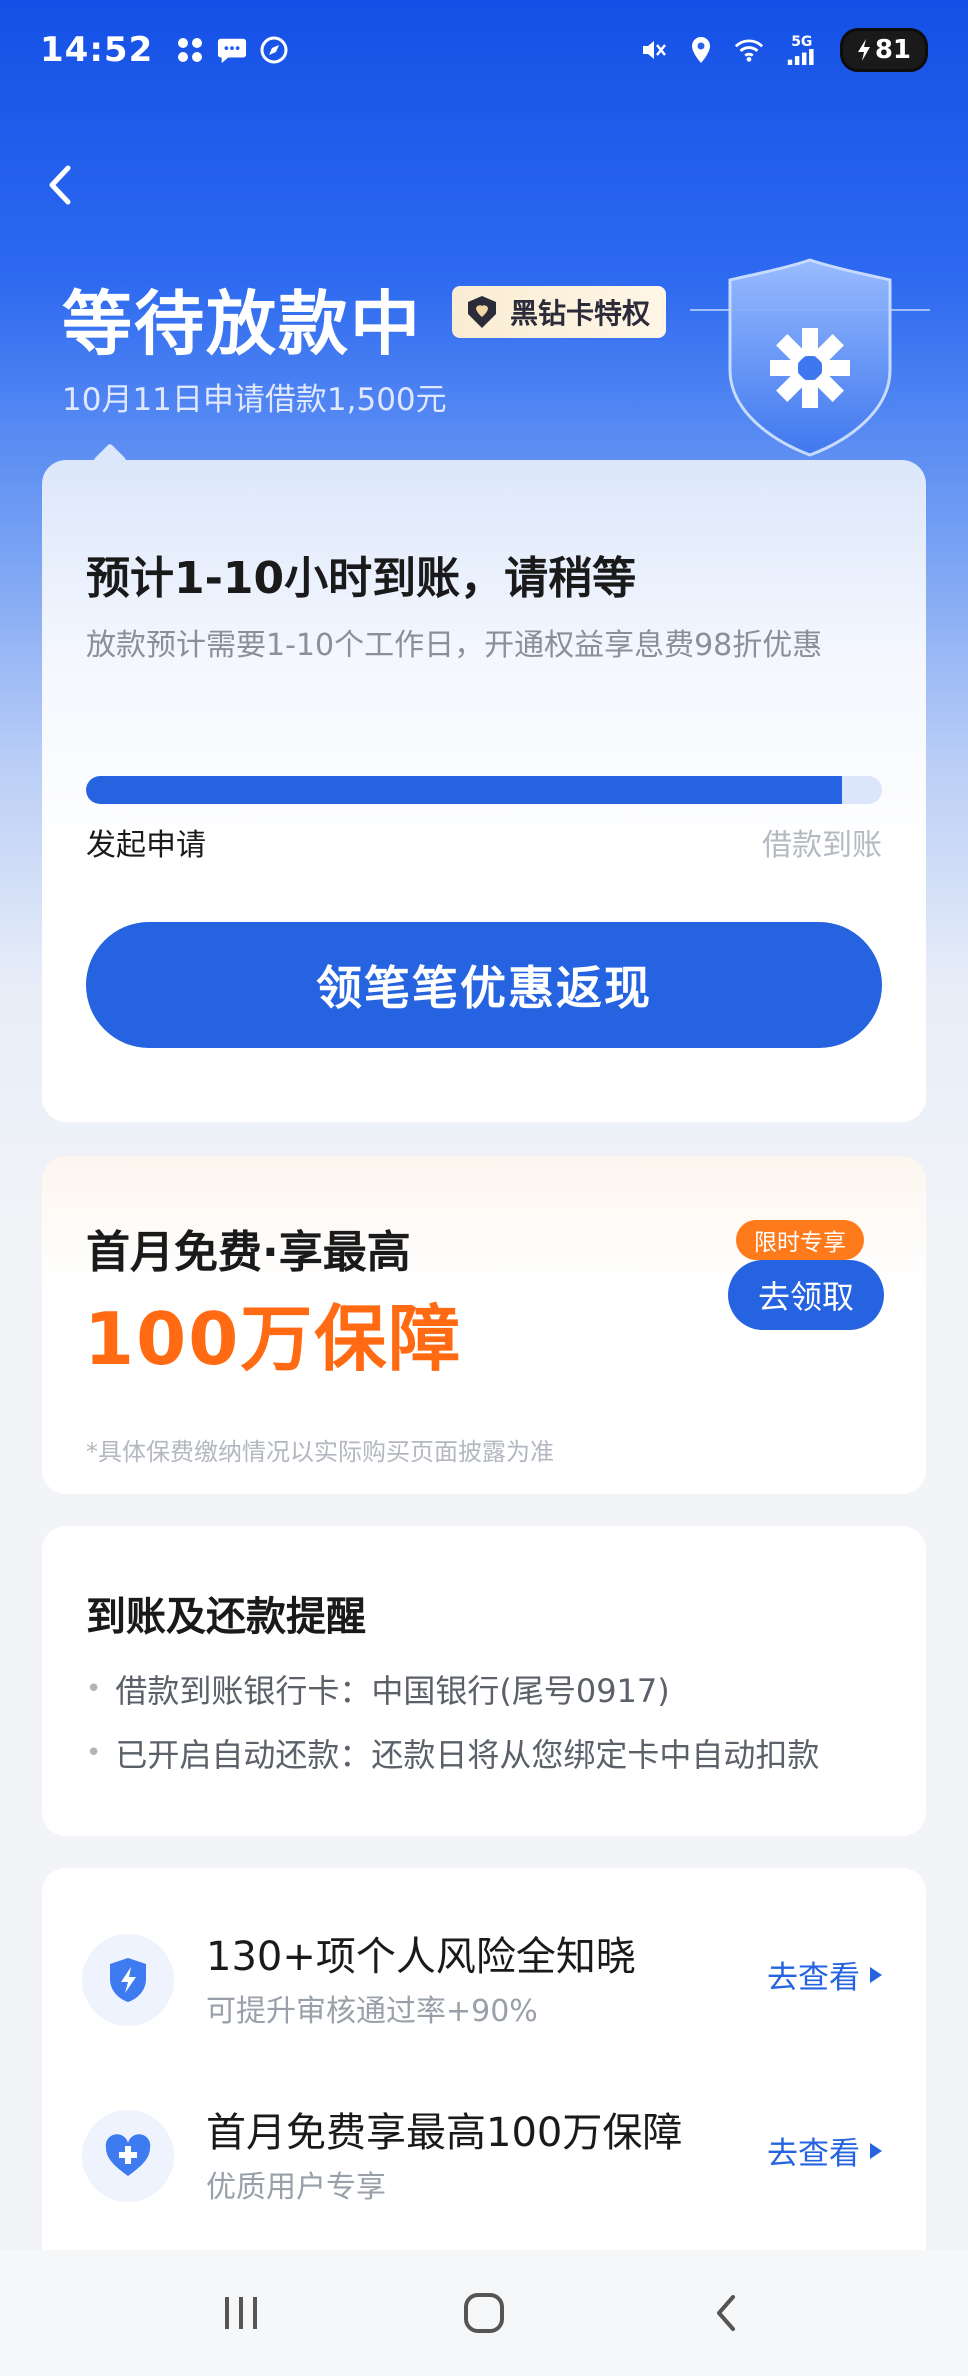 The height and width of the screenshot is (2376, 968). I want to click on system-nav-bar, so click(484, 2313).